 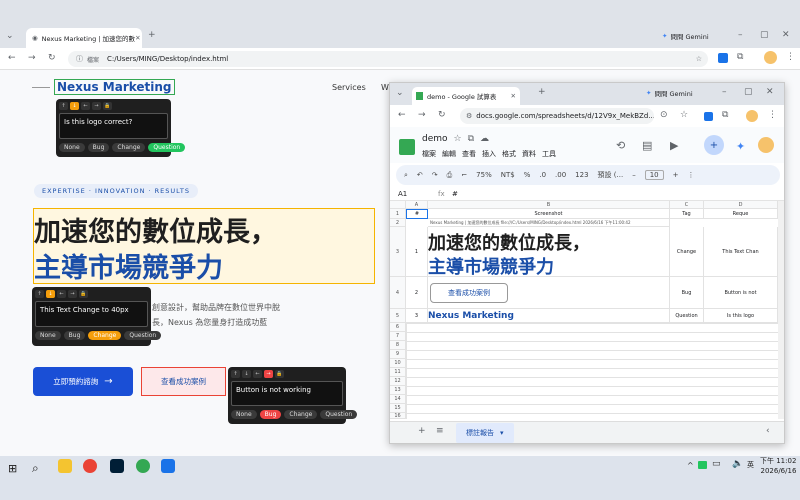 I want to click on formula-input: #, so click(x=455, y=194).